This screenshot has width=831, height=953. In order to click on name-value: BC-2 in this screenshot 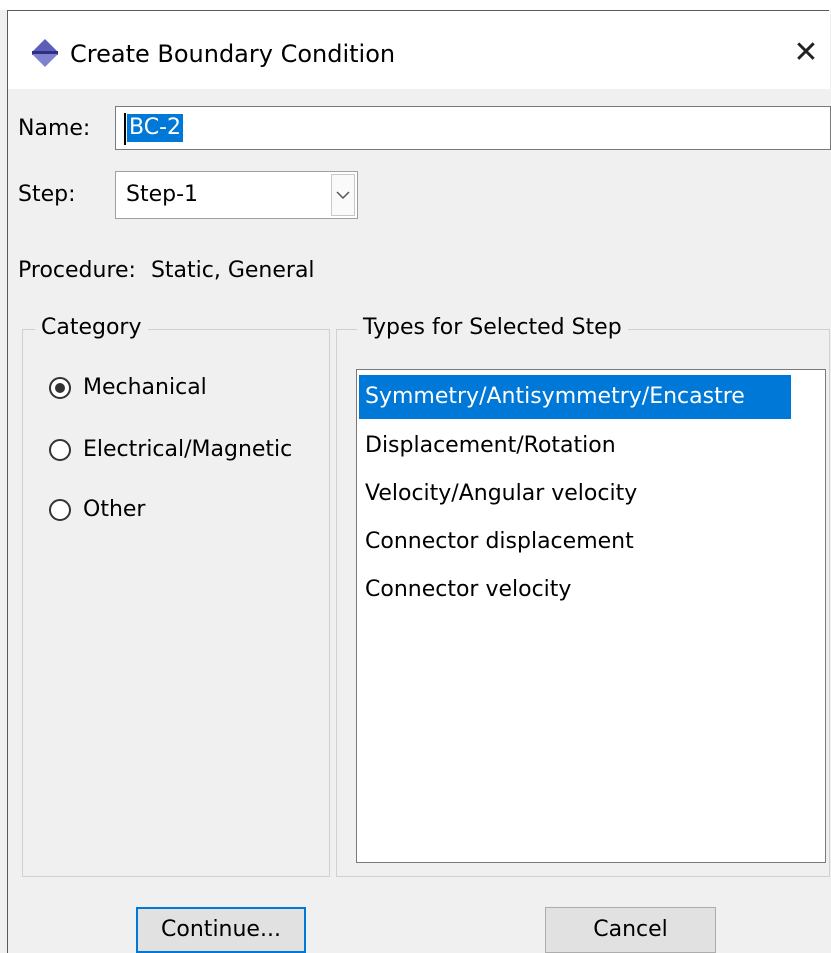, I will do `click(155, 128)`.